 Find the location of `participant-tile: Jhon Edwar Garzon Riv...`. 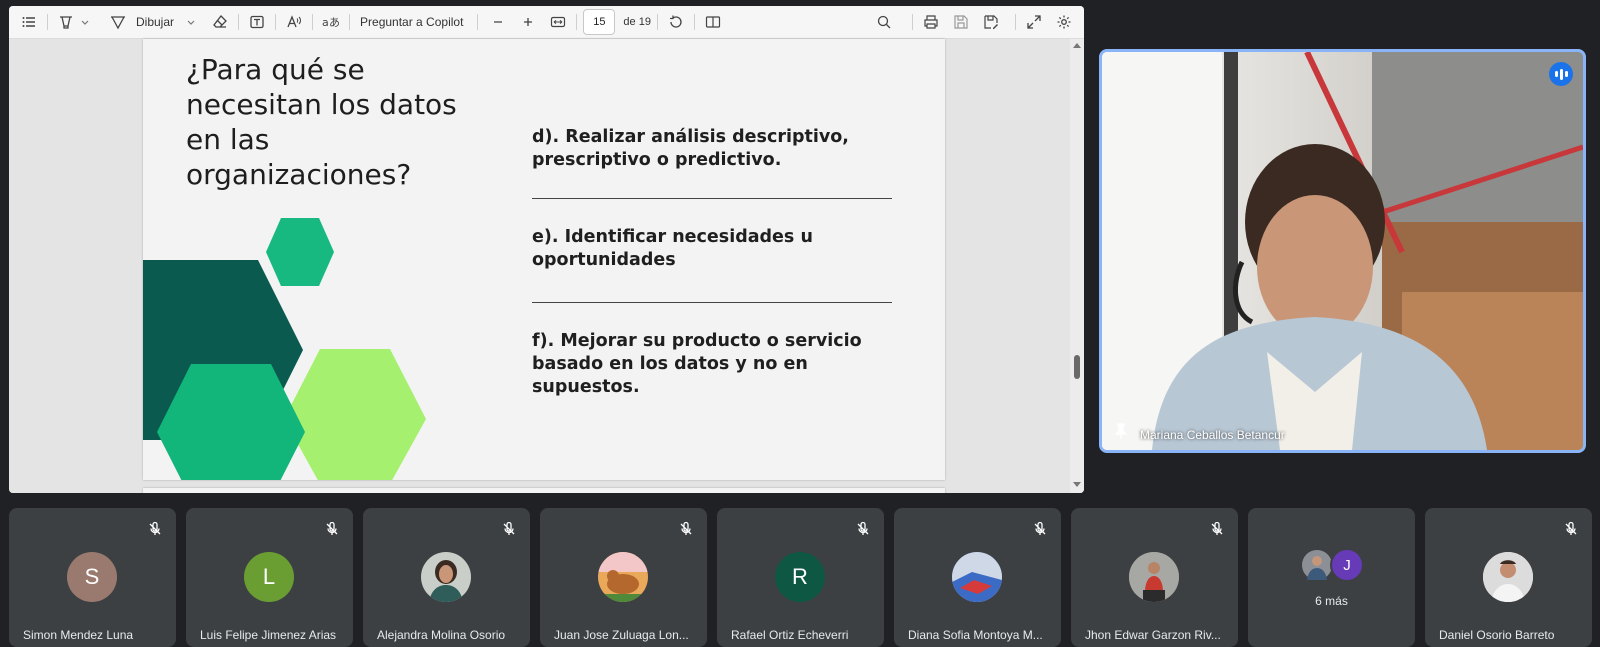

participant-tile: Jhon Edwar Garzon Riv... is located at coordinates (1154, 577).